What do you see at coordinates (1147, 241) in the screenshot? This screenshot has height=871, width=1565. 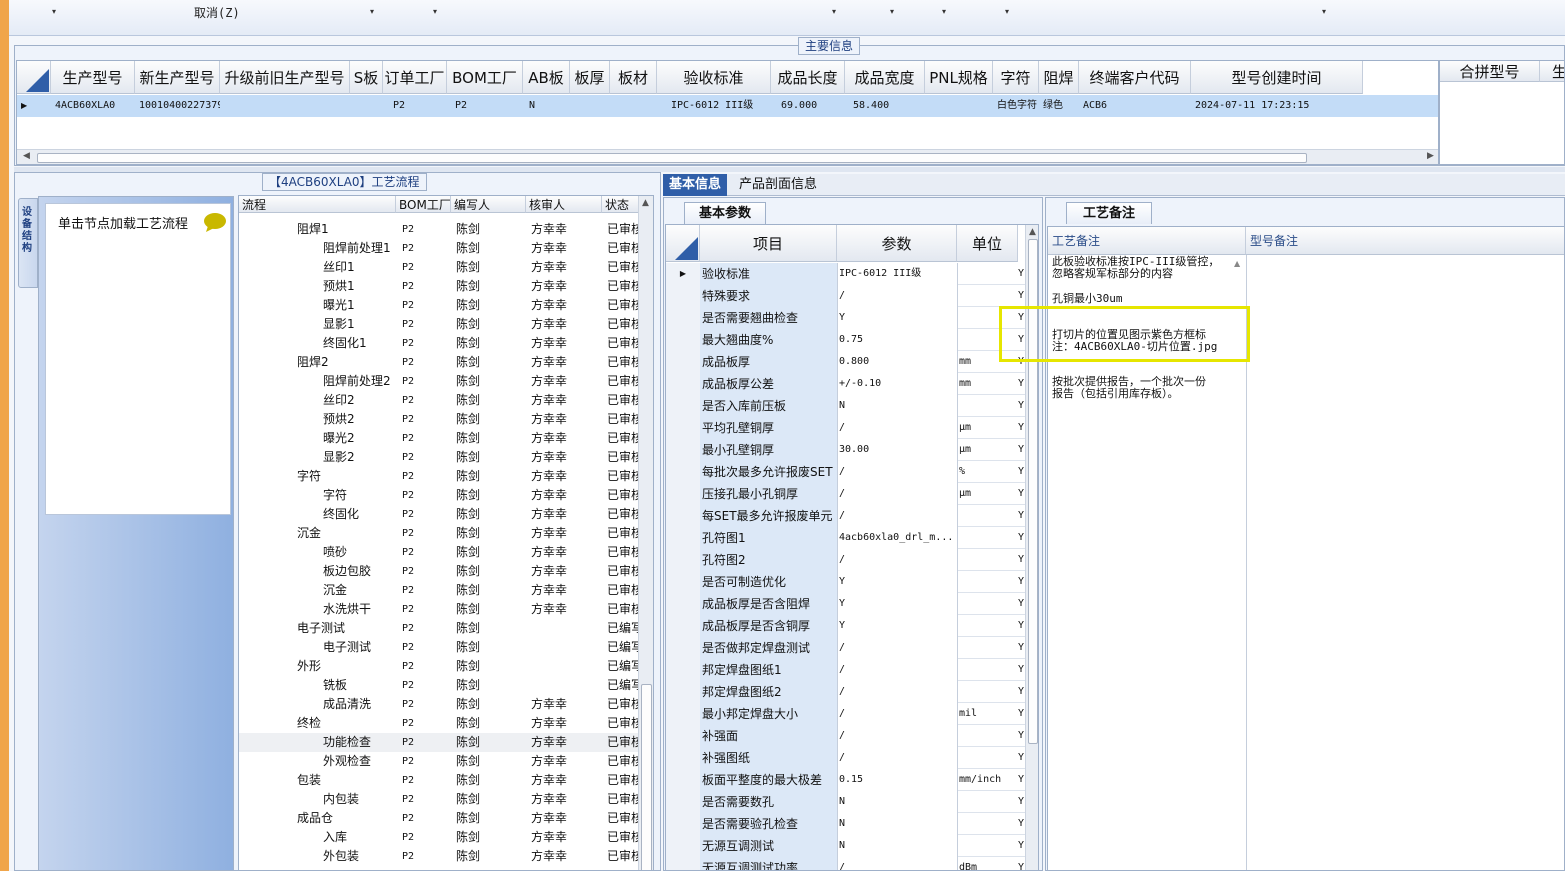 I see `header-process-notes: 工艺备注` at bounding box center [1147, 241].